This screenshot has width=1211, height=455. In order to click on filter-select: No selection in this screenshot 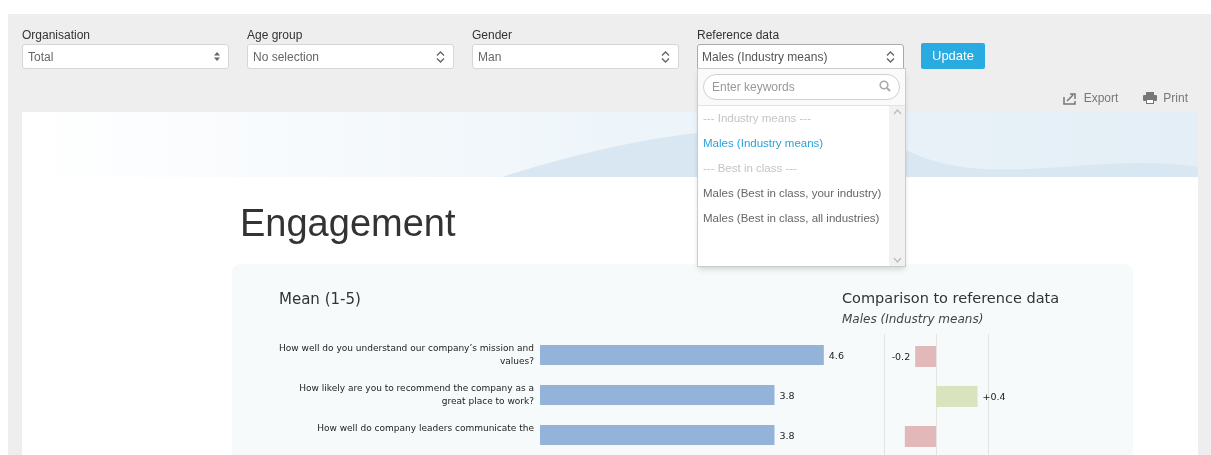, I will do `click(350, 56)`.